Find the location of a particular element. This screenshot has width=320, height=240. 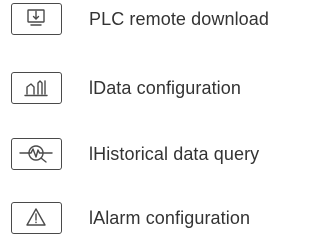

menu-item-label: lHistorical data query is located at coordinates (174, 154).